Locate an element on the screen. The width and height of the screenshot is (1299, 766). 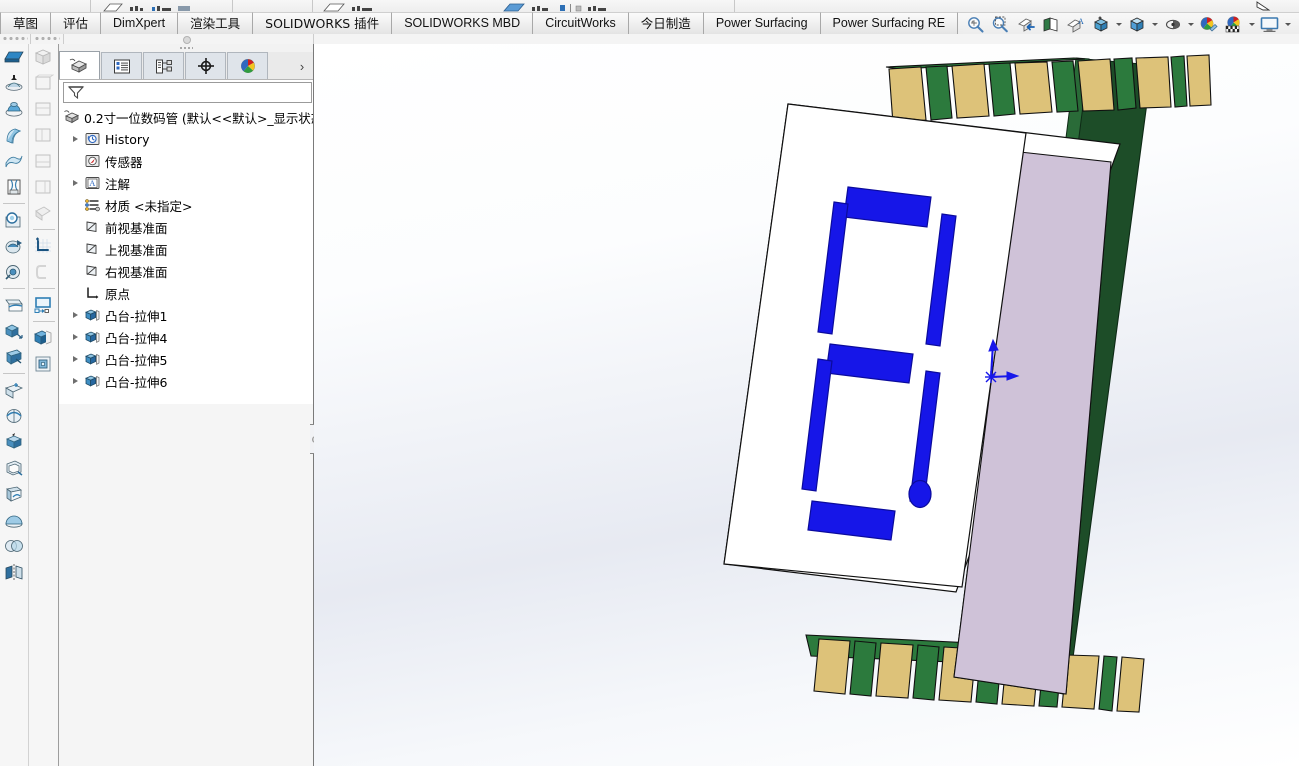
tree-item-label: 上视基准面 is located at coordinates (136, 250).